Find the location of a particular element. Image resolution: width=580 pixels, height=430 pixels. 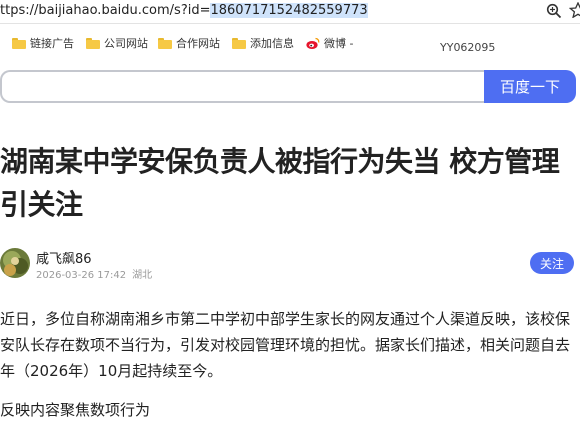

url-prefix: ttps://baijiahao.baidu.com/s?id= is located at coordinates (105, 10).